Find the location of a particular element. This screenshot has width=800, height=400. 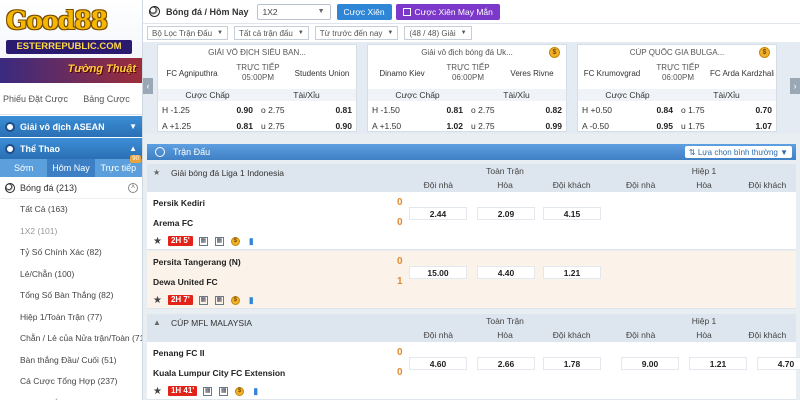

away-team-name: Arema FC is located at coordinates (173, 223).